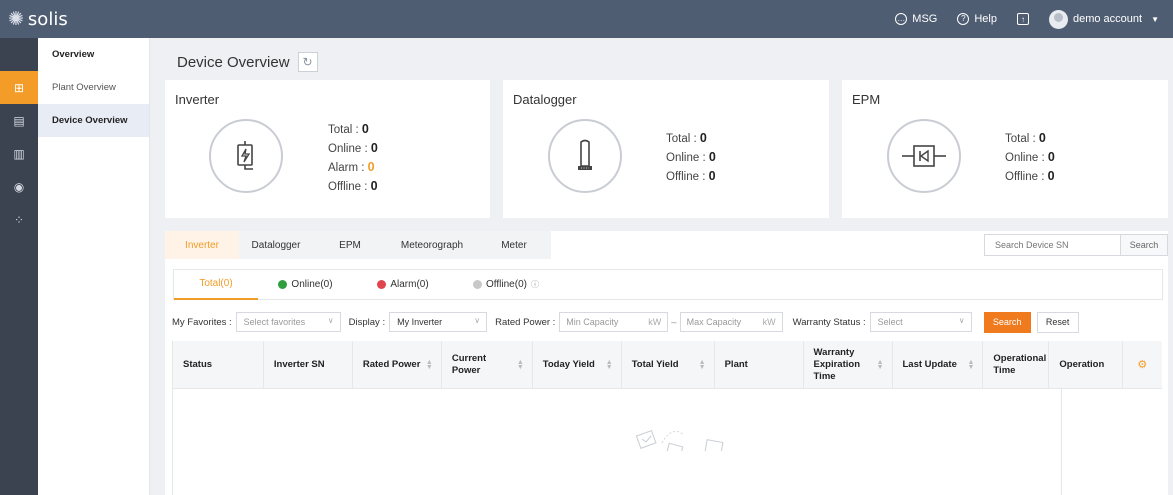  What do you see at coordinates (283, 284) in the screenshot?
I see `online-dot` at bounding box center [283, 284].